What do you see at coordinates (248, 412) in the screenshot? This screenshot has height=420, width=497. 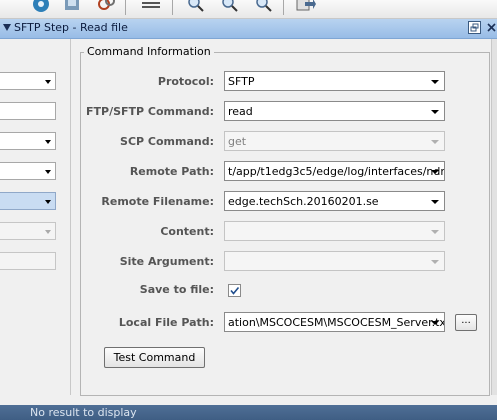 I see `result-status-bar: No result to display` at bounding box center [248, 412].